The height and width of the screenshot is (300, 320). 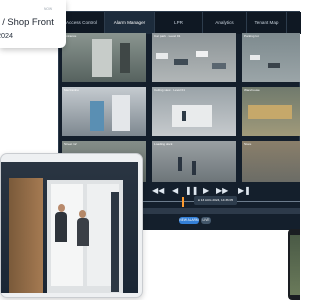 I want to click on step-forward-icon: ▶▶, so click(x=222, y=191).